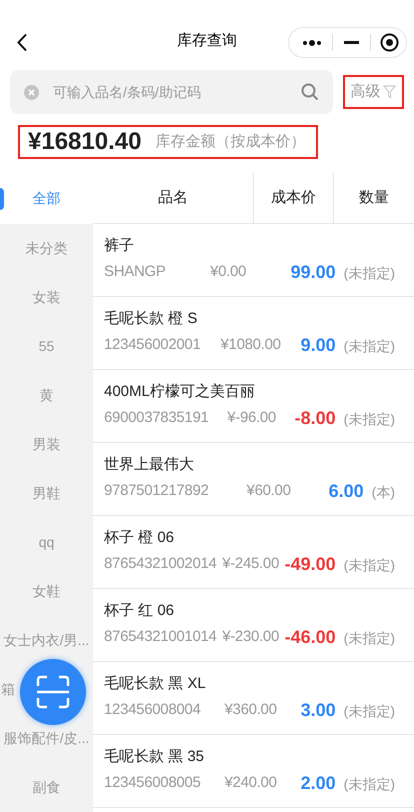  What do you see at coordinates (47, 395) in the screenshot?
I see `category-item: 黄` at bounding box center [47, 395].